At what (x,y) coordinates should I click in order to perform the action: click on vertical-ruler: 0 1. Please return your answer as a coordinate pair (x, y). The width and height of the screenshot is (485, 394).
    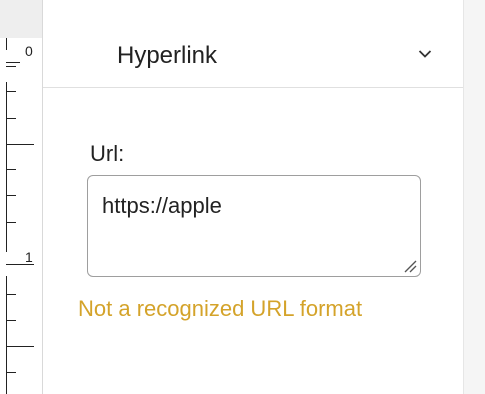
    Looking at the image, I should click on (21, 197).